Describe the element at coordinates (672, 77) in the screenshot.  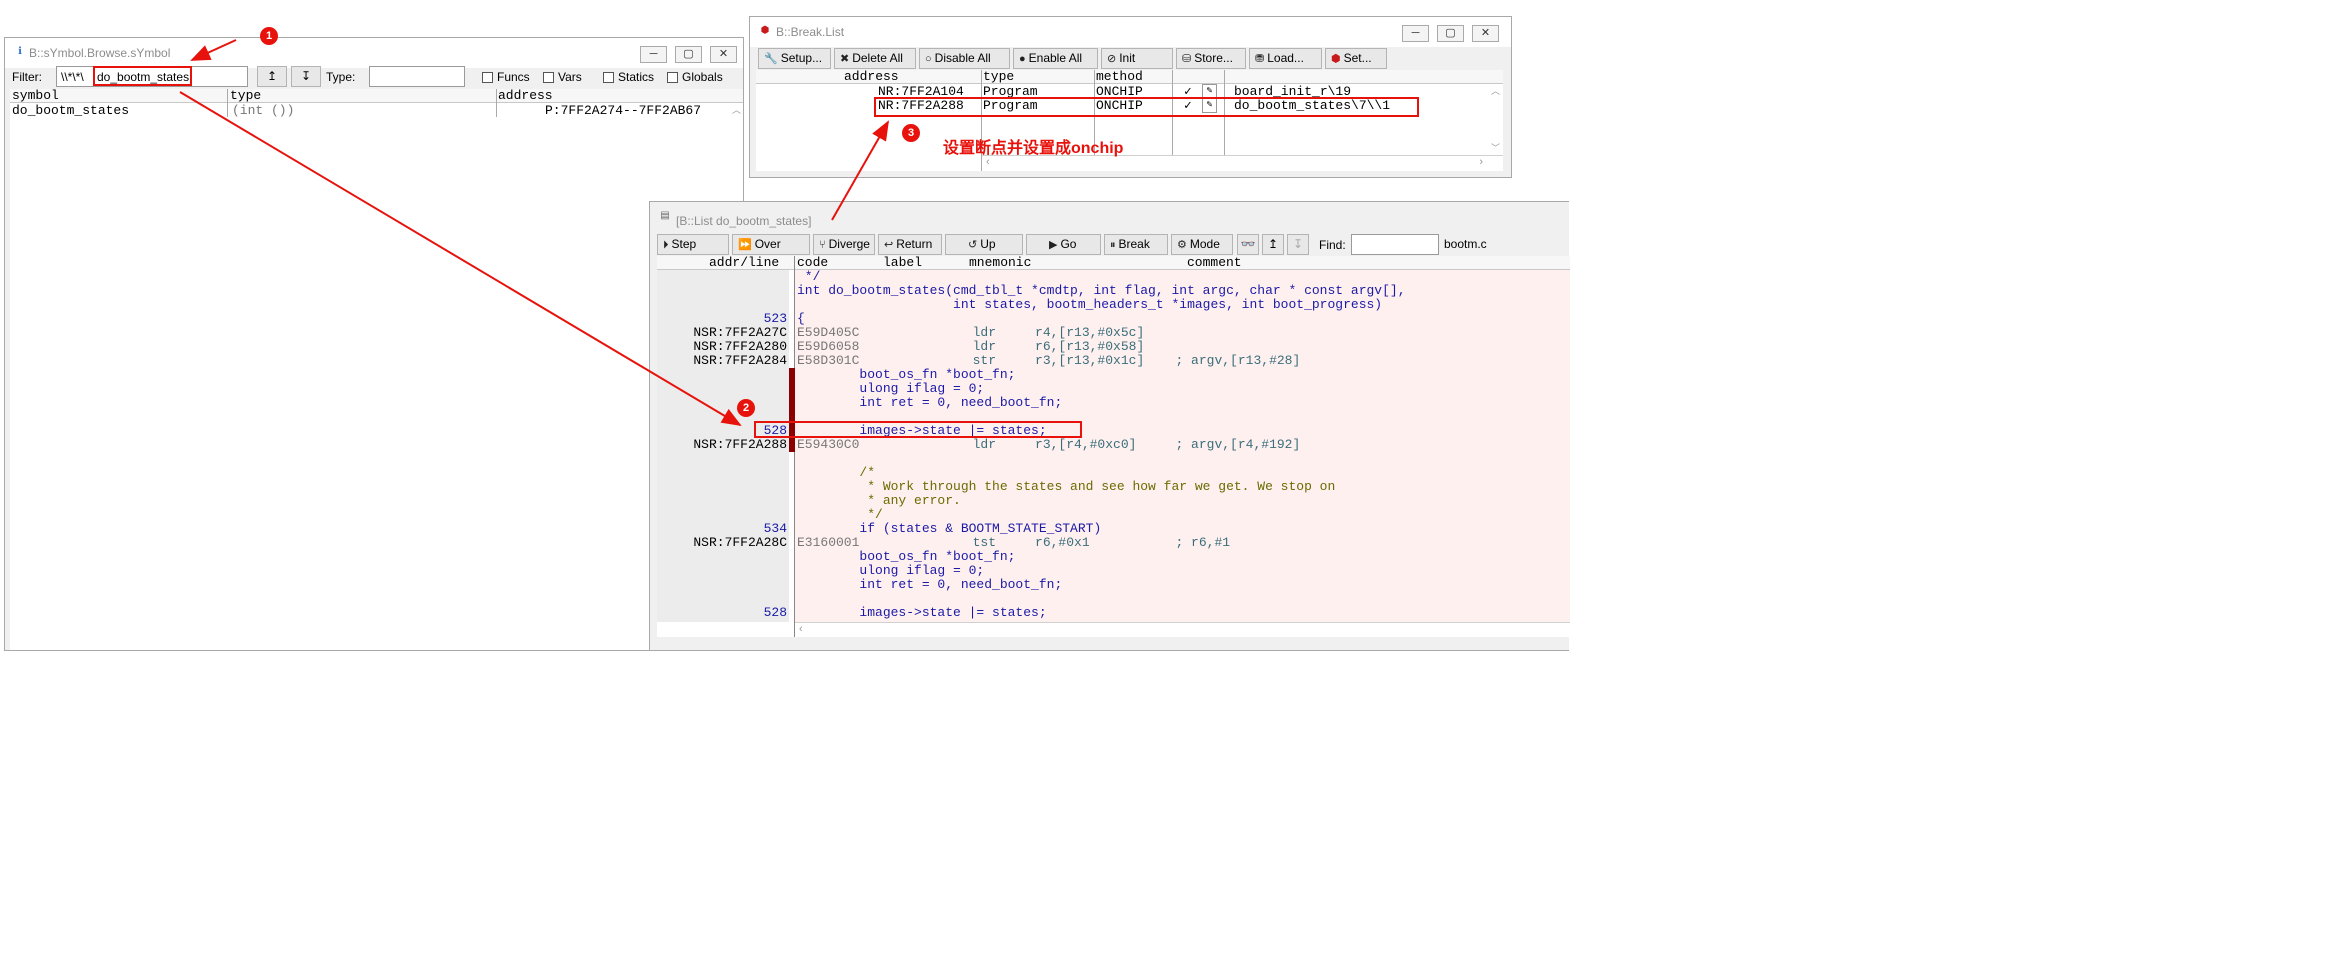
I see `globals-check-box` at that location.